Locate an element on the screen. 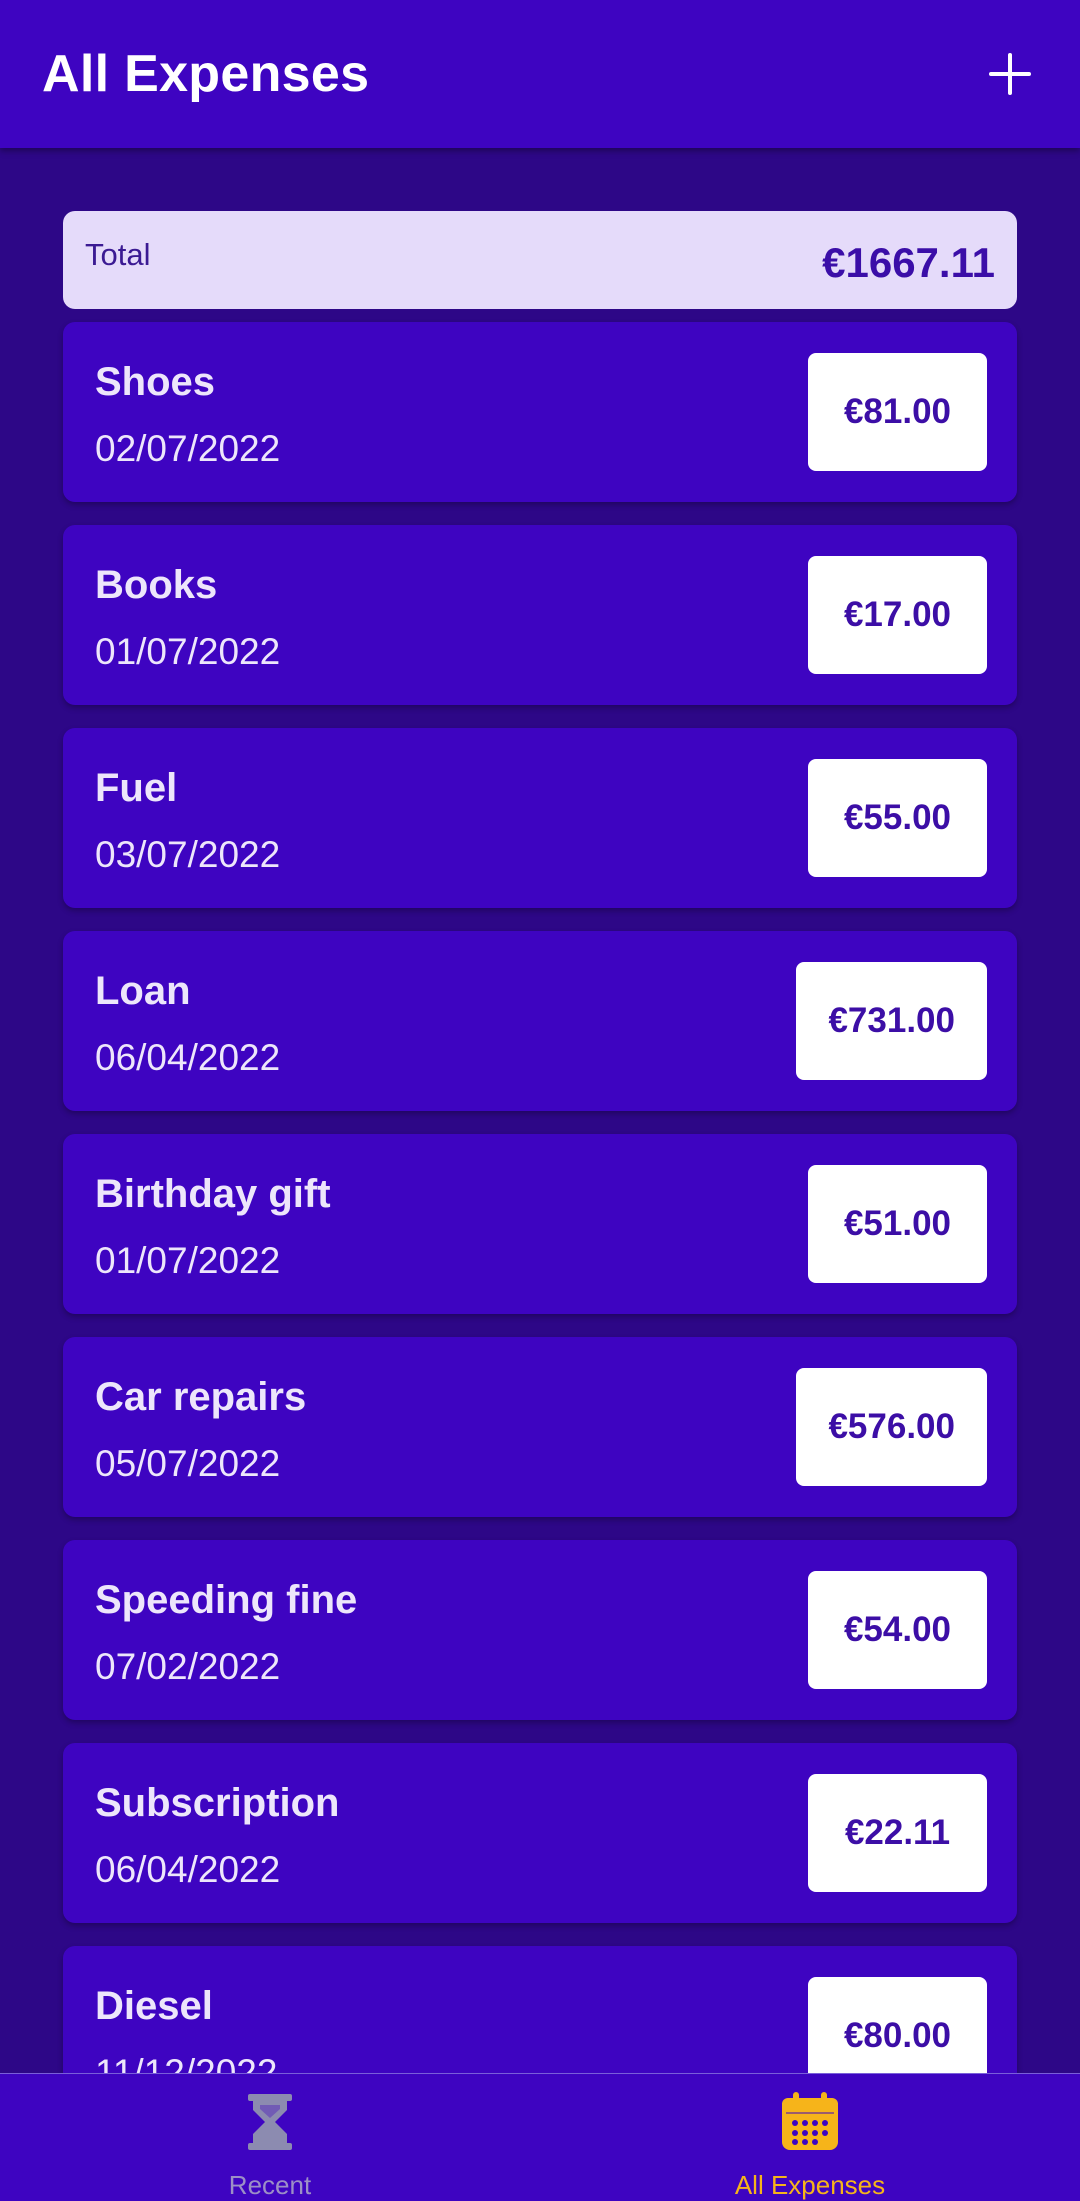  page-title: All Expenses is located at coordinates (206, 74).